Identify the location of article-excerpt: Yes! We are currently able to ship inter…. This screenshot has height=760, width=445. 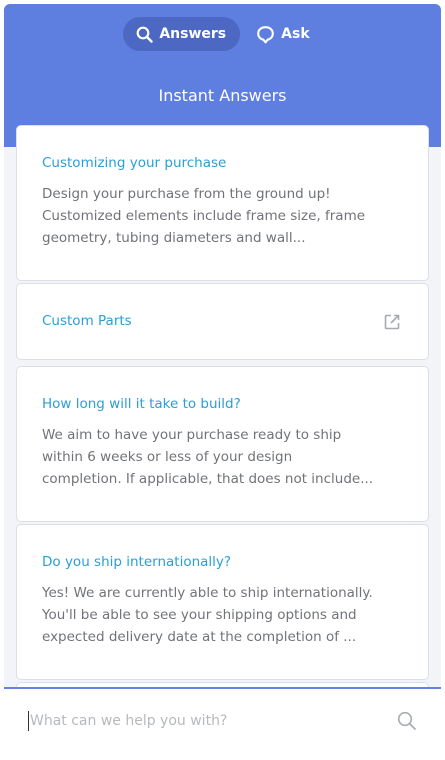
(207, 615).